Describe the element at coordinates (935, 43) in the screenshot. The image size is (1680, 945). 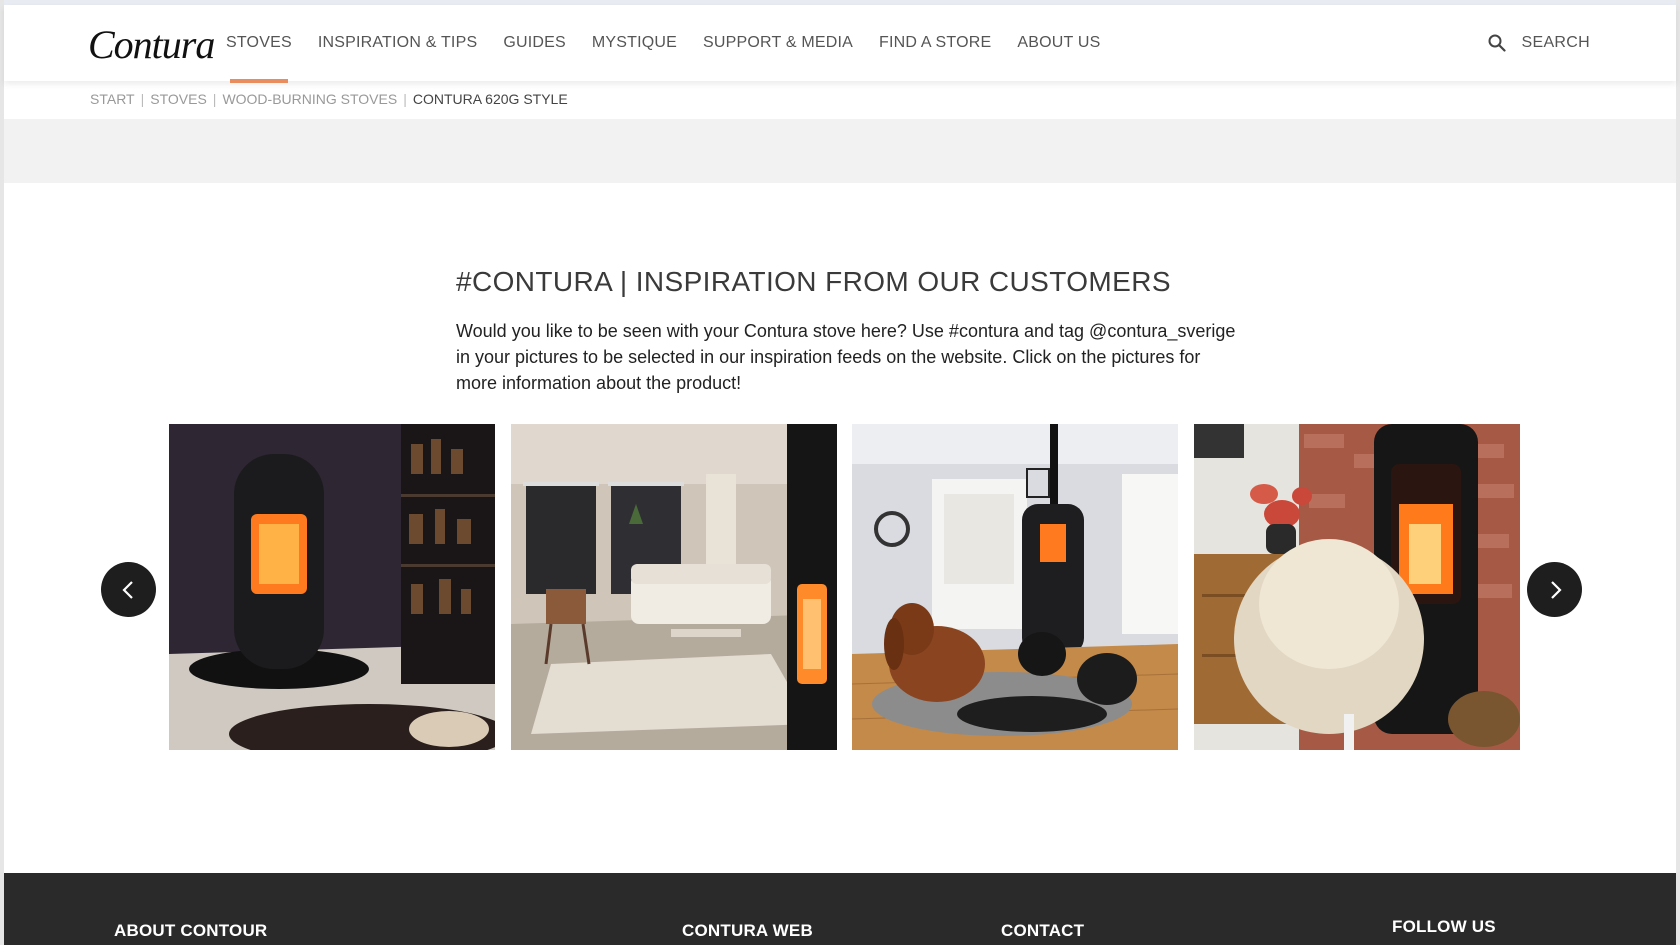
I see `nav-find-a-store: FIND A STORE` at that location.